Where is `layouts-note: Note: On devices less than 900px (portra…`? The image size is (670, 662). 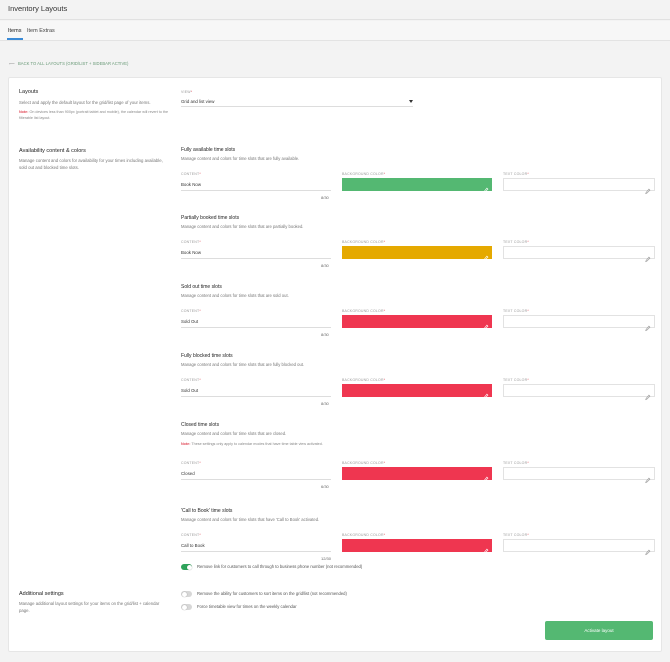 layouts-note: Note: On devices less than 900px (portra… is located at coordinates (99, 115).